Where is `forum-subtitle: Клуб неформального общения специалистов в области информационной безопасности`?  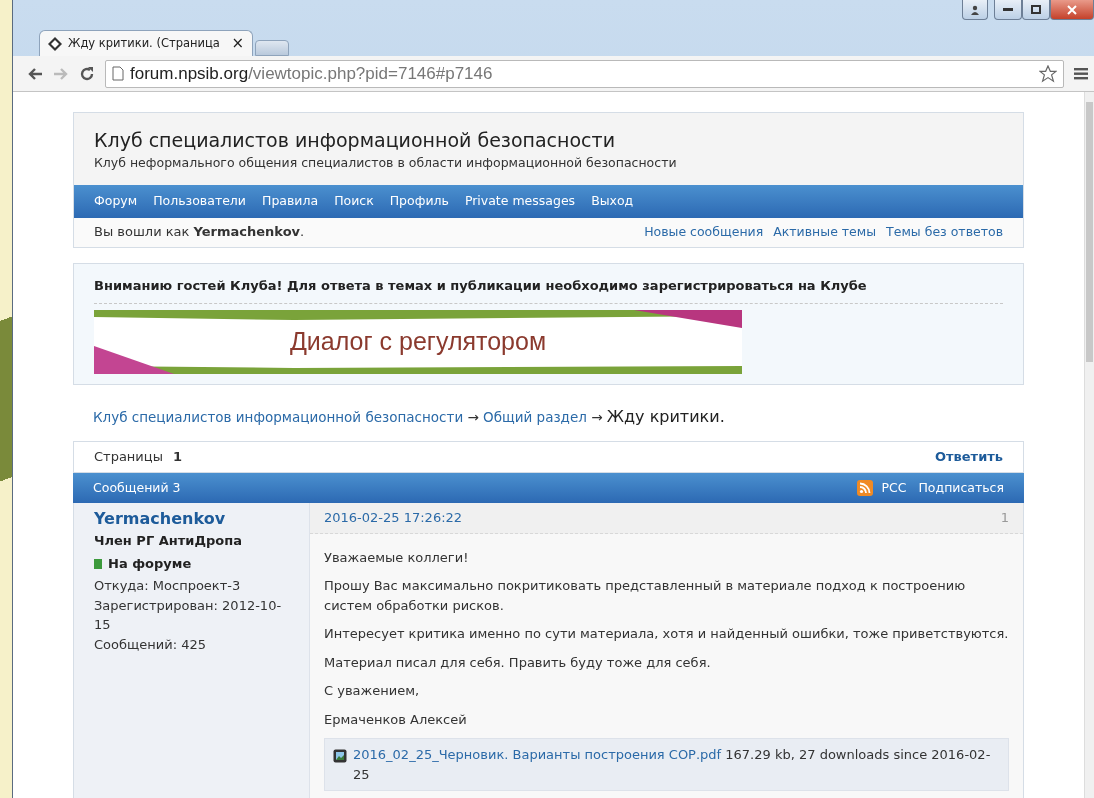
forum-subtitle: Клуб неформального общения специалистов в области информационной безопасности is located at coordinates (385, 162).